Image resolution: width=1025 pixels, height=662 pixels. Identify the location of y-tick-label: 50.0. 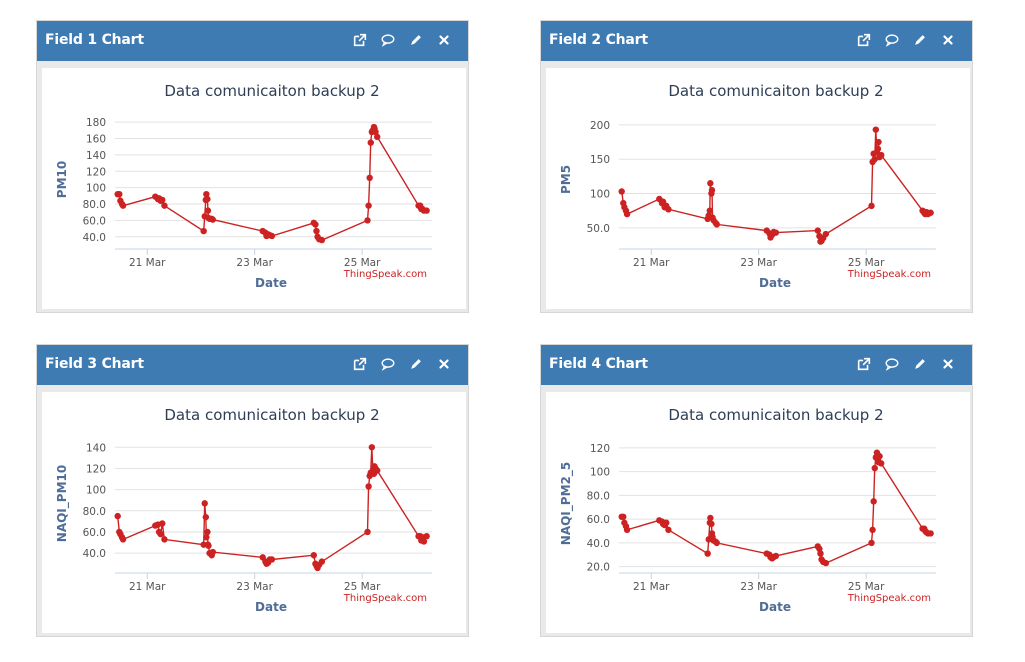
(598, 229).